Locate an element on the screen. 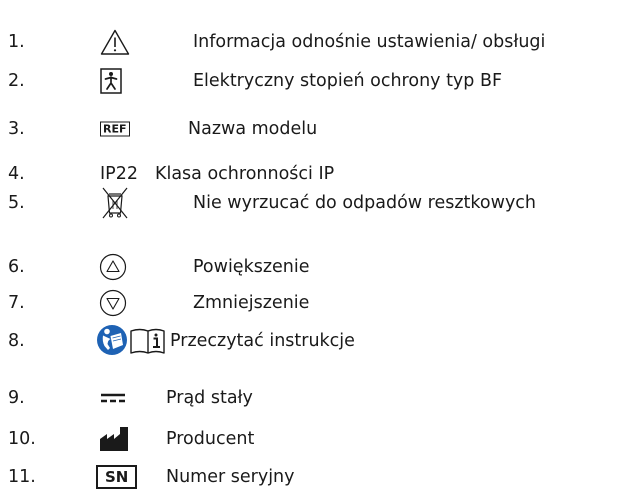 The width and height of the screenshot is (618, 502). sn-icon: SN is located at coordinates (117, 477).